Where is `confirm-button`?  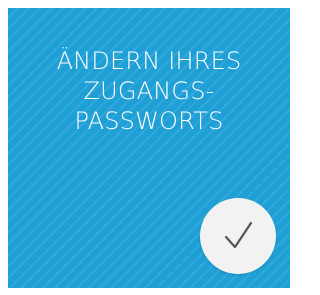
confirm-button is located at coordinates (238, 236).